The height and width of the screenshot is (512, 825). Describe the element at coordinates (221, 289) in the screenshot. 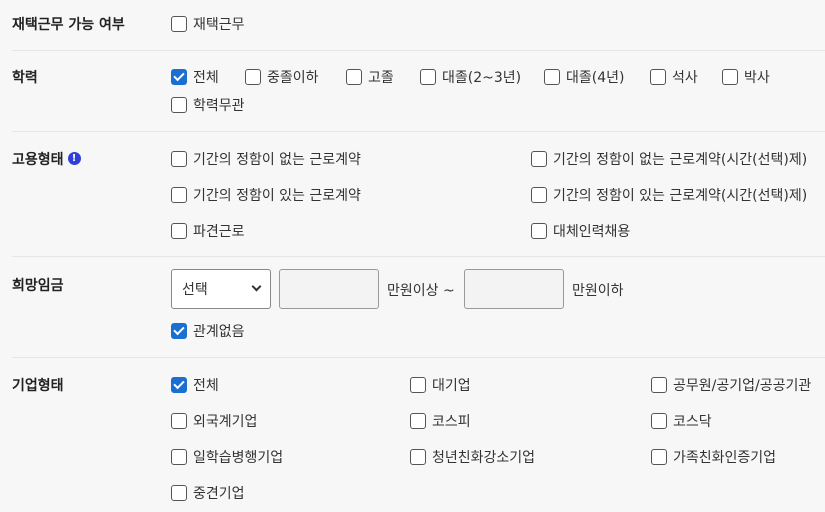

I see `salary-type-select: 선택` at that location.